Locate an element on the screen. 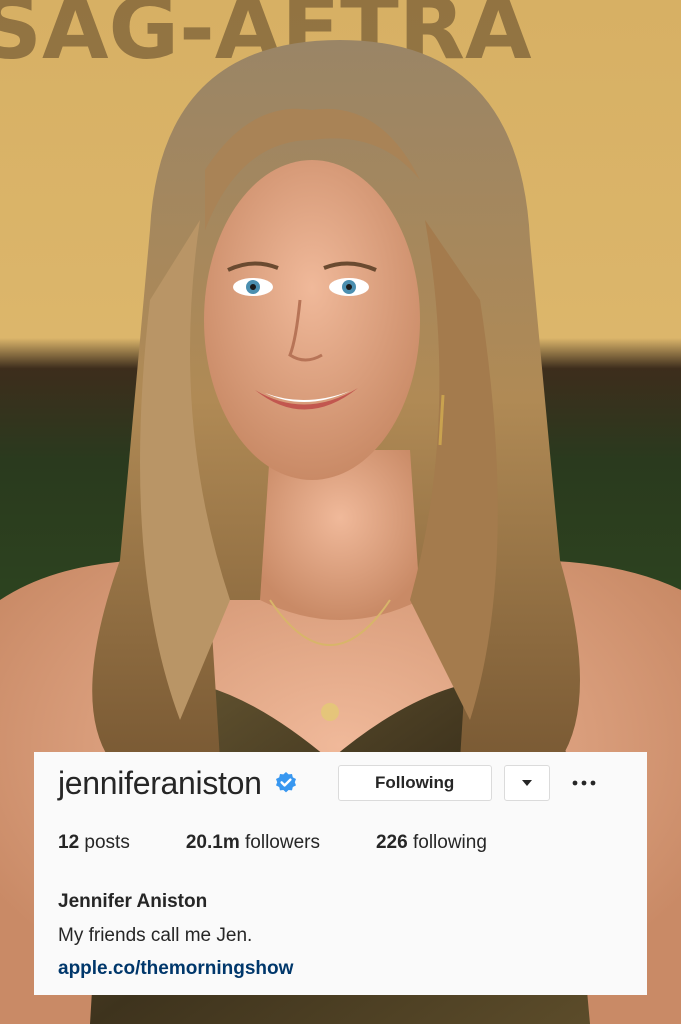 The image size is (681, 1024). followers-stat: 20.1m followers is located at coordinates (253, 843).